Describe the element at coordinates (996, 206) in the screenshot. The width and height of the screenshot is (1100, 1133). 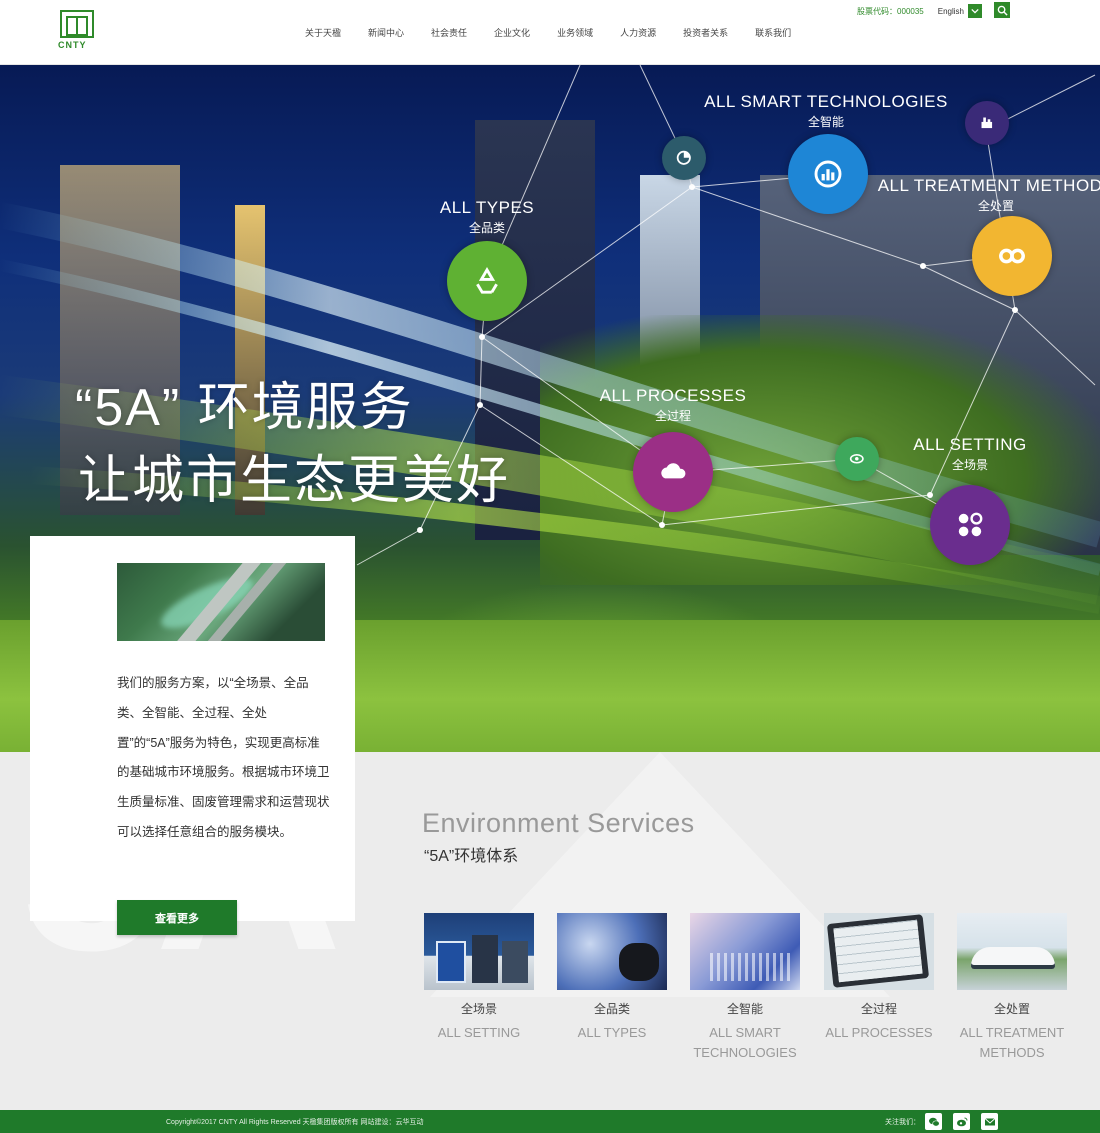
I see `node-cn: 全处置` at that location.